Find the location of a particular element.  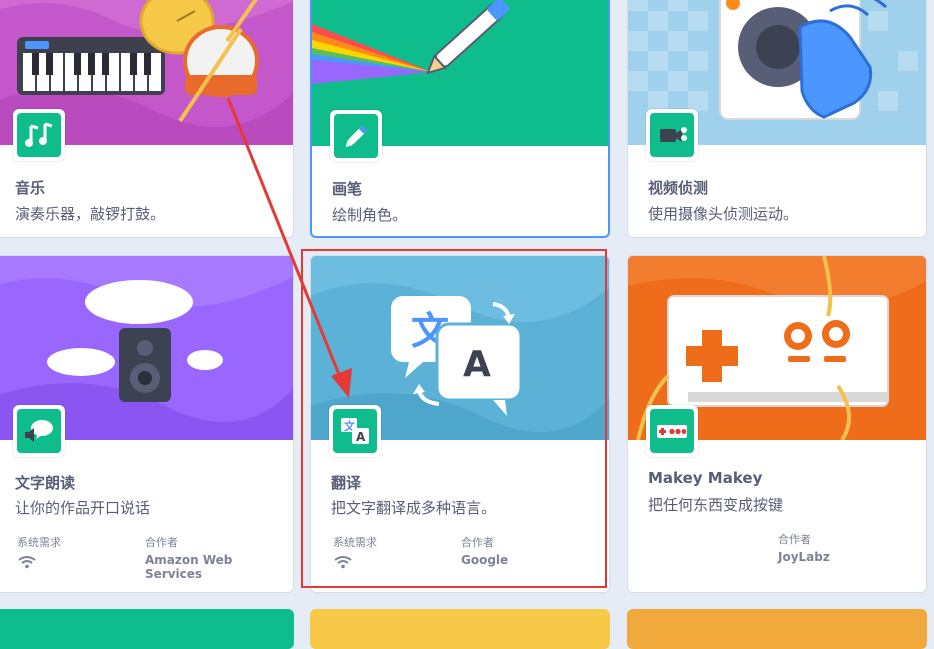

speech-bubble-icon is located at coordinates (39, 431).